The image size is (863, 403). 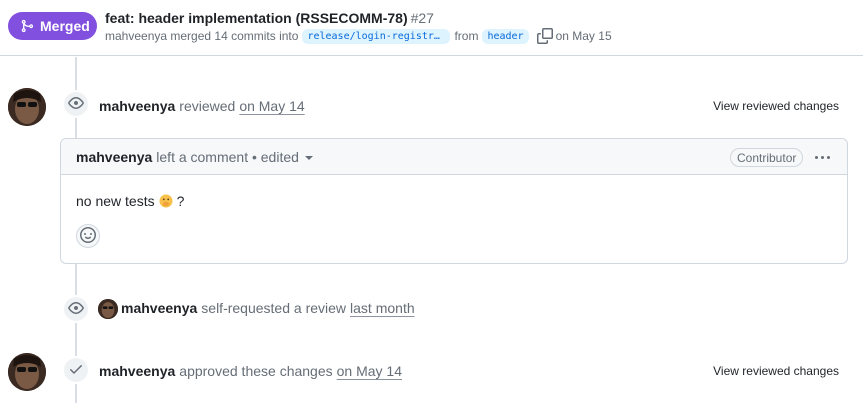 What do you see at coordinates (422, 18) in the screenshot?
I see `pr-number: #27` at bounding box center [422, 18].